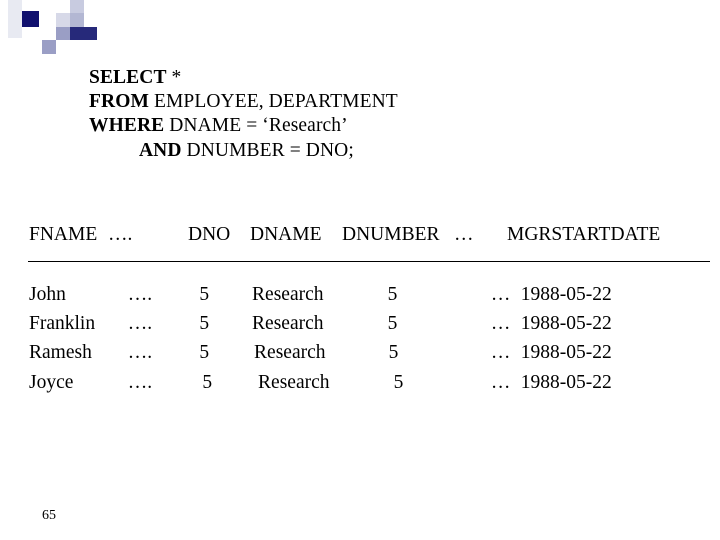 The image size is (720, 540). What do you see at coordinates (51, 382) in the screenshot?
I see `cell-fname: Joyce` at bounding box center [51, 382].